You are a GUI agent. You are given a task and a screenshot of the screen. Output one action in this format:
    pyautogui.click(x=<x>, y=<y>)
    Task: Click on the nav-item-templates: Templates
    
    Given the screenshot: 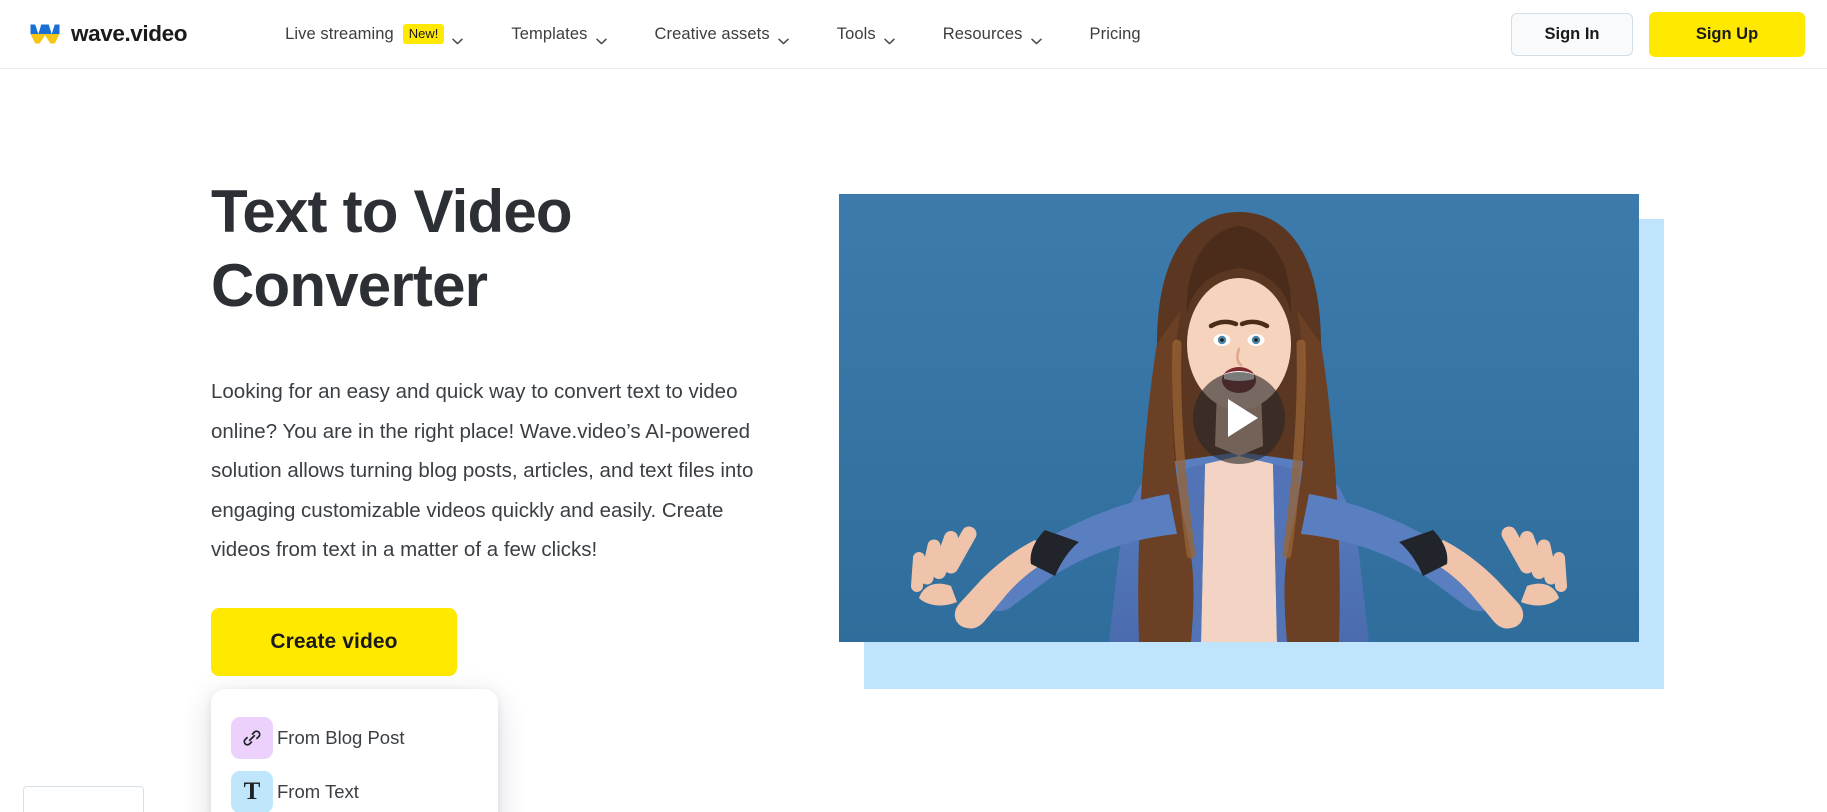 What is the action you would take?
    pyautogui.click(x=558, y=34)
    